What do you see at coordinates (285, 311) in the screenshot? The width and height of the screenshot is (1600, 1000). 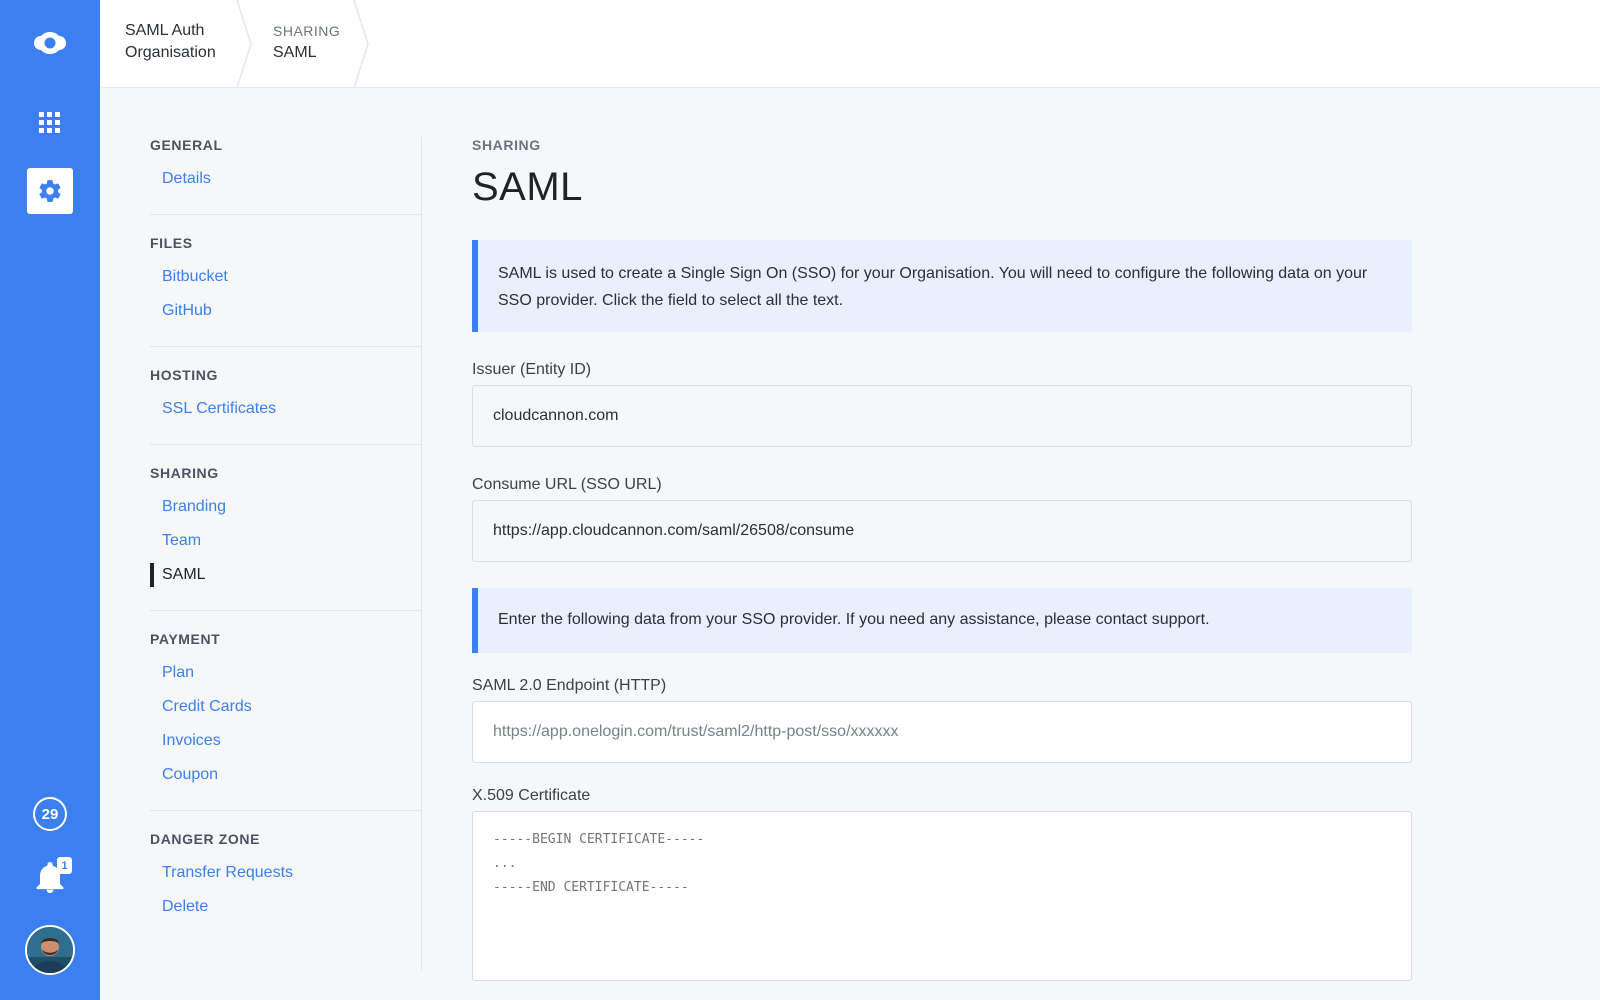 I see `nav-link-github: GitHub` at bounding box center [285, 311].